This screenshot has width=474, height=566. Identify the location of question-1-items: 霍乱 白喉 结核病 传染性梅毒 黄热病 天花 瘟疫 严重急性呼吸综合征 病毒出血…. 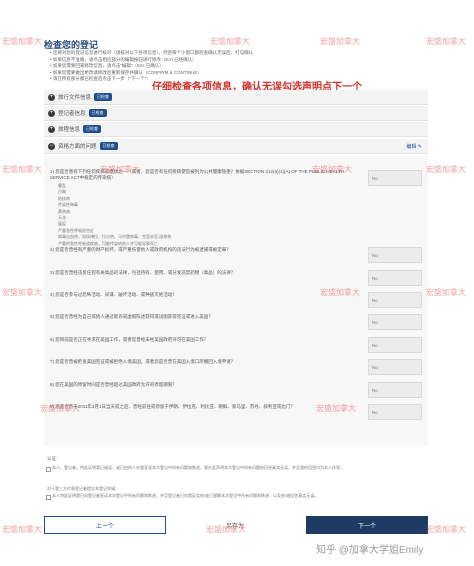
(114, 215).